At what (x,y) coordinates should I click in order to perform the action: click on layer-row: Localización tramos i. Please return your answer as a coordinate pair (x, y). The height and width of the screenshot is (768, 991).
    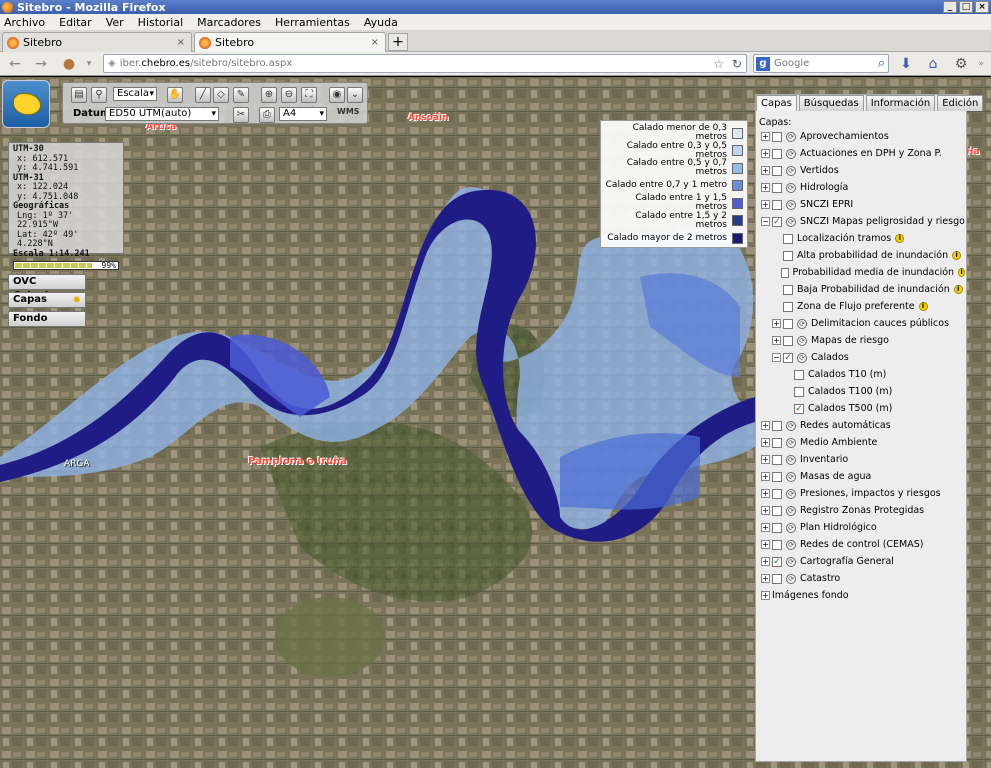
    Looking at the image, I should click on (862, 238).